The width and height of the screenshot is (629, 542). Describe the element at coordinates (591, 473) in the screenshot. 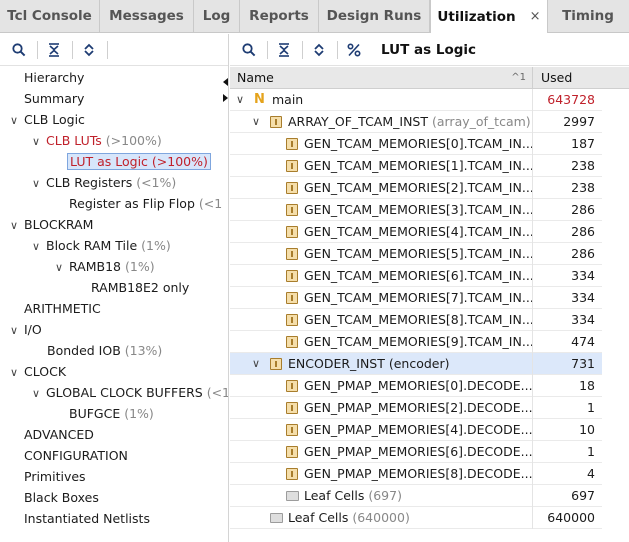

I see `row-used: 4` at that location.